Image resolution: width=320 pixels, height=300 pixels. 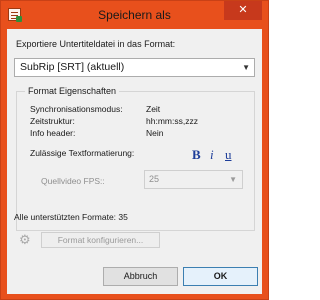 I want to click on fps-label: Quellvideo FPS::, so click(x=73, y=181).